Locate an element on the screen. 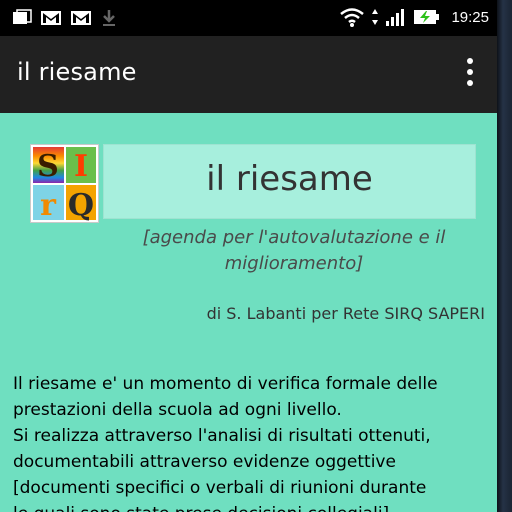 The image size is (512, 512). notification-icons is located at coordinates (65, 18).